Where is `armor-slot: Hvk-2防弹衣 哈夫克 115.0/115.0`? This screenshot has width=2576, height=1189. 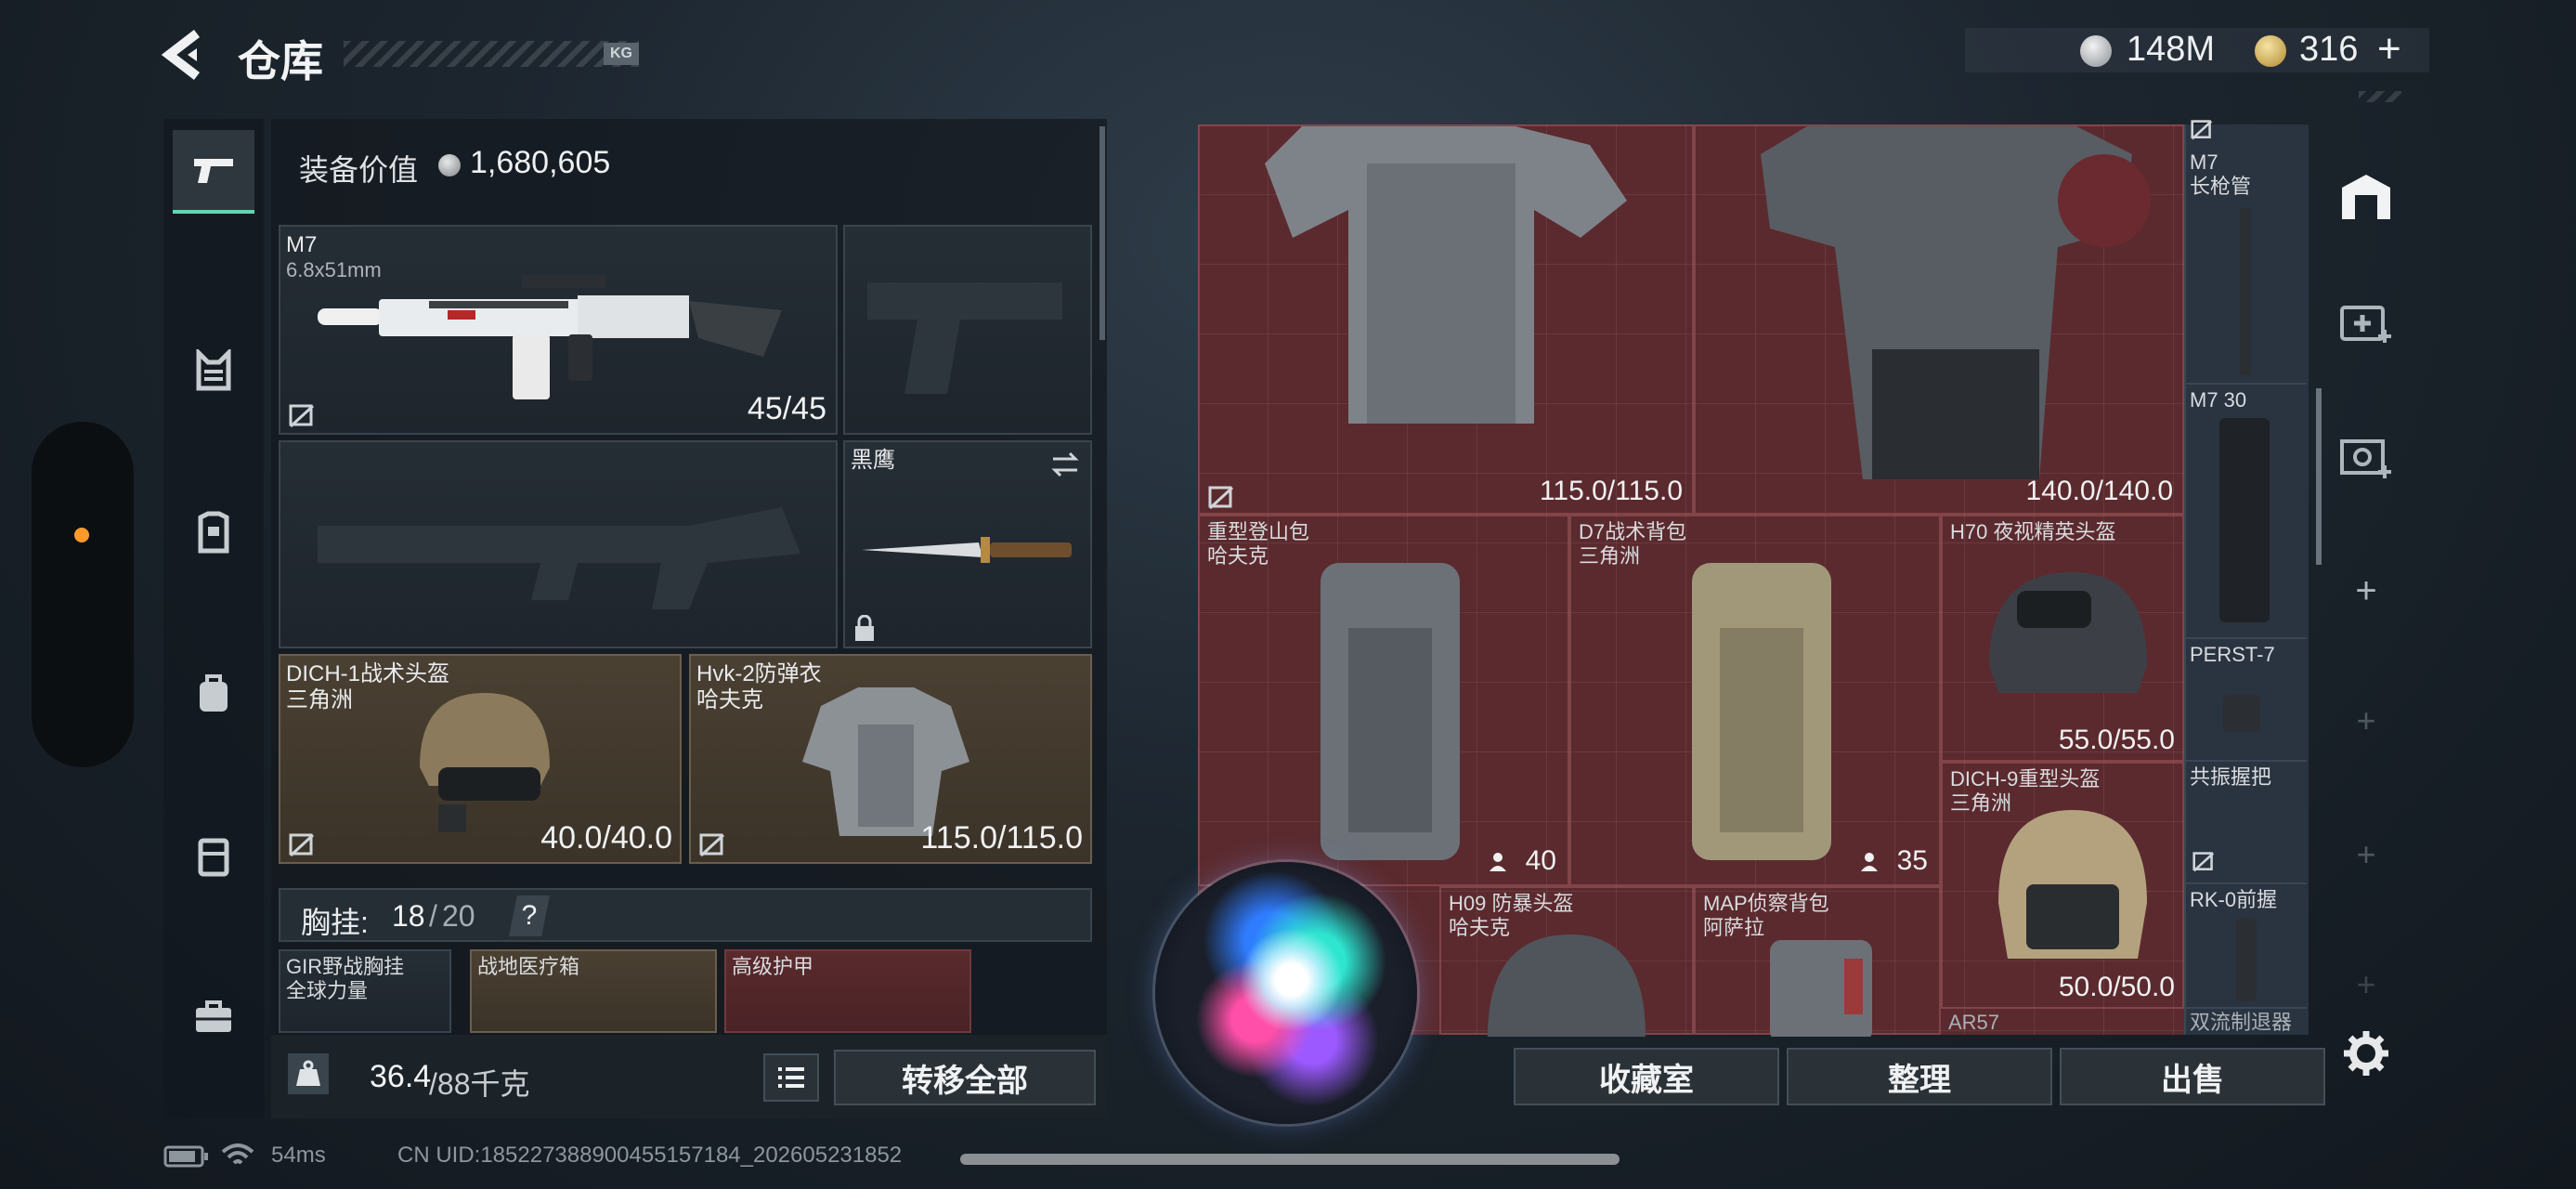 armor-slot: Hvk-2防弹衣 哈夫克 115.0/115.0 is located at coordinates (890, 759).